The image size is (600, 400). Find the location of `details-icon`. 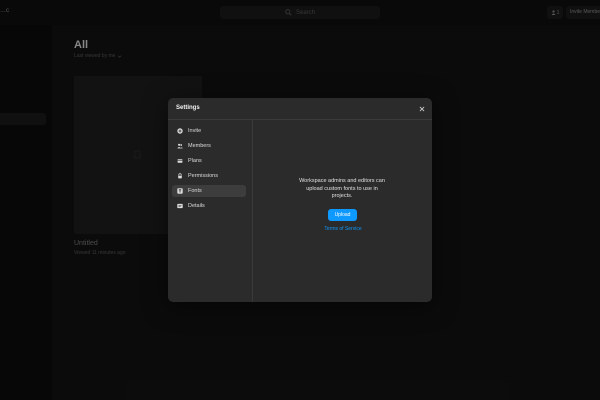

details-icon is located at coordinates (180, 206).